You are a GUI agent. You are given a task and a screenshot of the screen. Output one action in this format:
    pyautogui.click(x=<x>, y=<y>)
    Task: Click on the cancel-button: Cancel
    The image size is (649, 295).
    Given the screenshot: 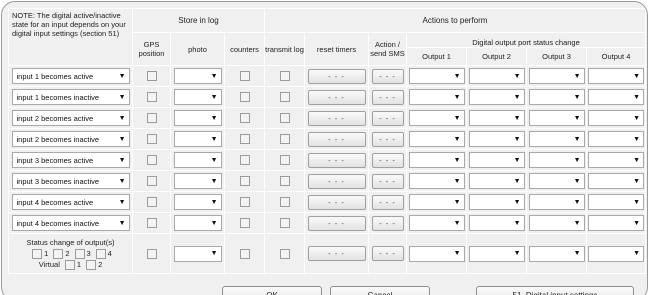 What is the action you would take?
    pyautogui.click(x=380, y=290)
    